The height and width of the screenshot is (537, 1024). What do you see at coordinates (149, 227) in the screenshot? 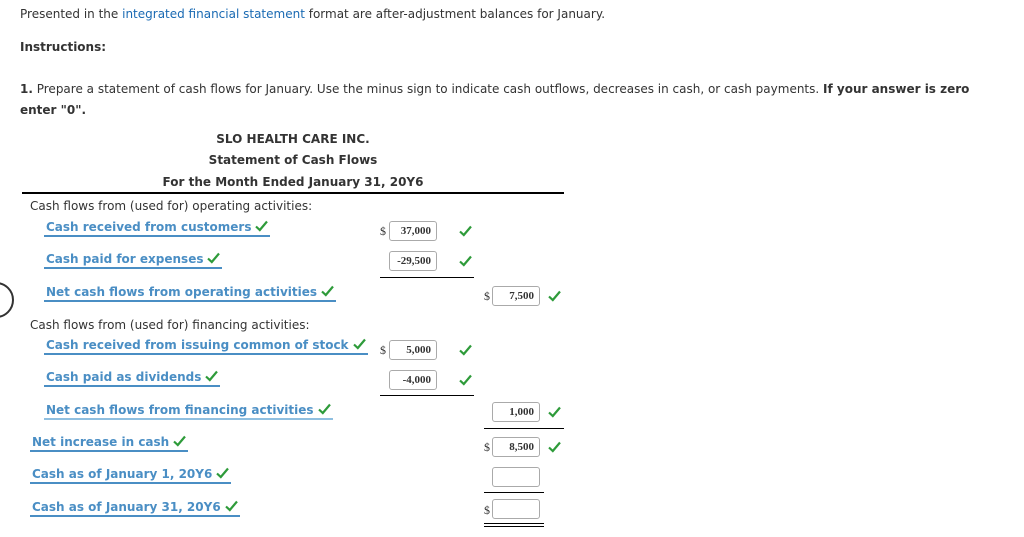
I see `account-label: Cash received from customers` at bounding box center [149, 227].